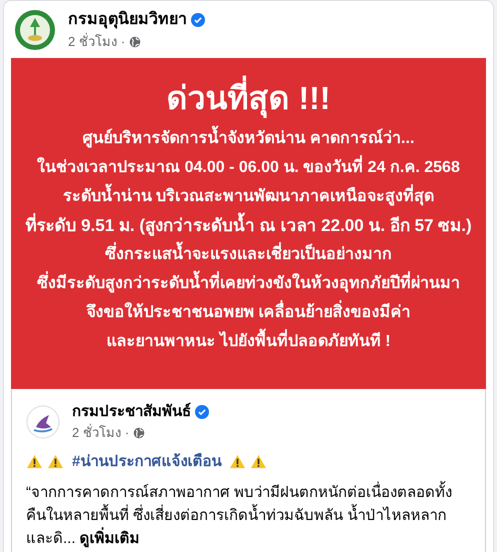 The image size is (497, 552). Describe the element at coordinates (248, 341) in the screenshot. I see `poster-line: และยานพาหนะ ไปยังพื้นที่ปลอดภัยทันที !` at that location.